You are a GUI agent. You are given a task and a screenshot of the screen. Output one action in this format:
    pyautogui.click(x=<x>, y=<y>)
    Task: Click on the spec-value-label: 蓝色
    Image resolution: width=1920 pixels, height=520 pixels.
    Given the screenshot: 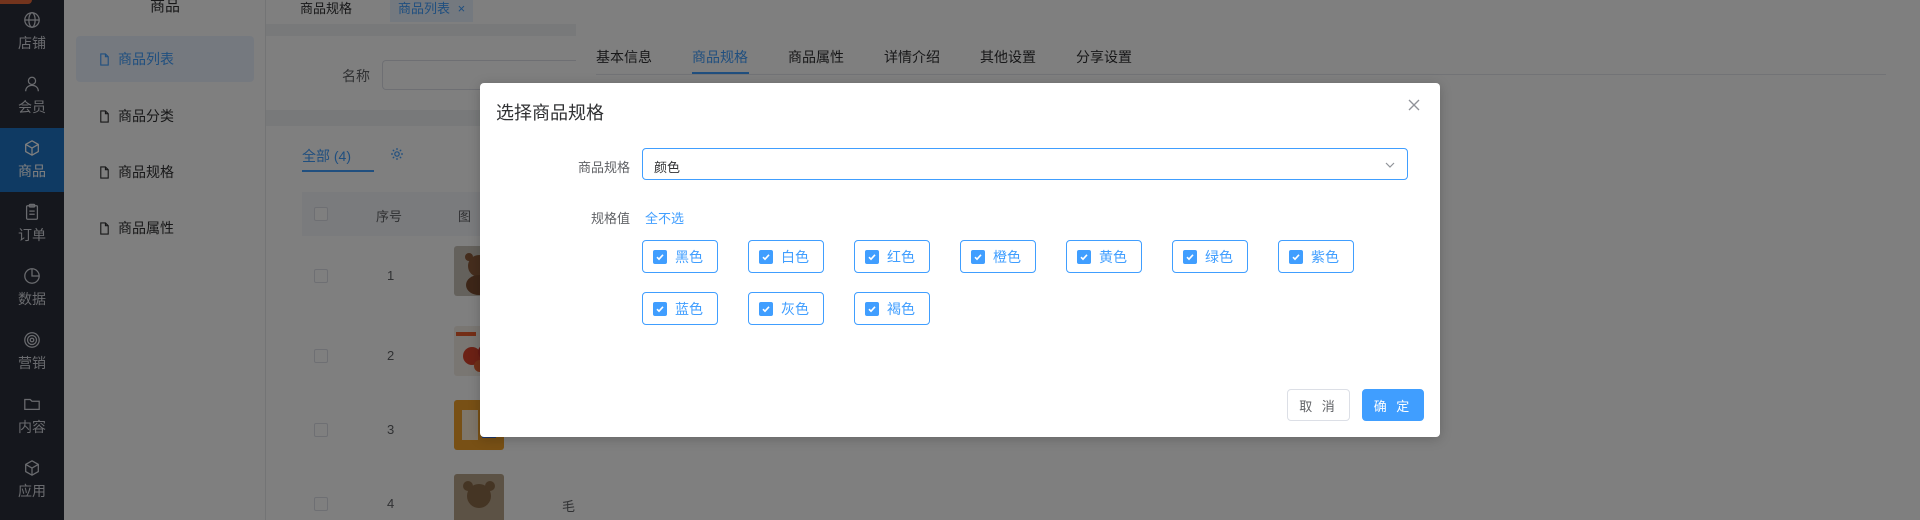 What is the action you would take?
    pyautogui.click(x=689, y=308)
    